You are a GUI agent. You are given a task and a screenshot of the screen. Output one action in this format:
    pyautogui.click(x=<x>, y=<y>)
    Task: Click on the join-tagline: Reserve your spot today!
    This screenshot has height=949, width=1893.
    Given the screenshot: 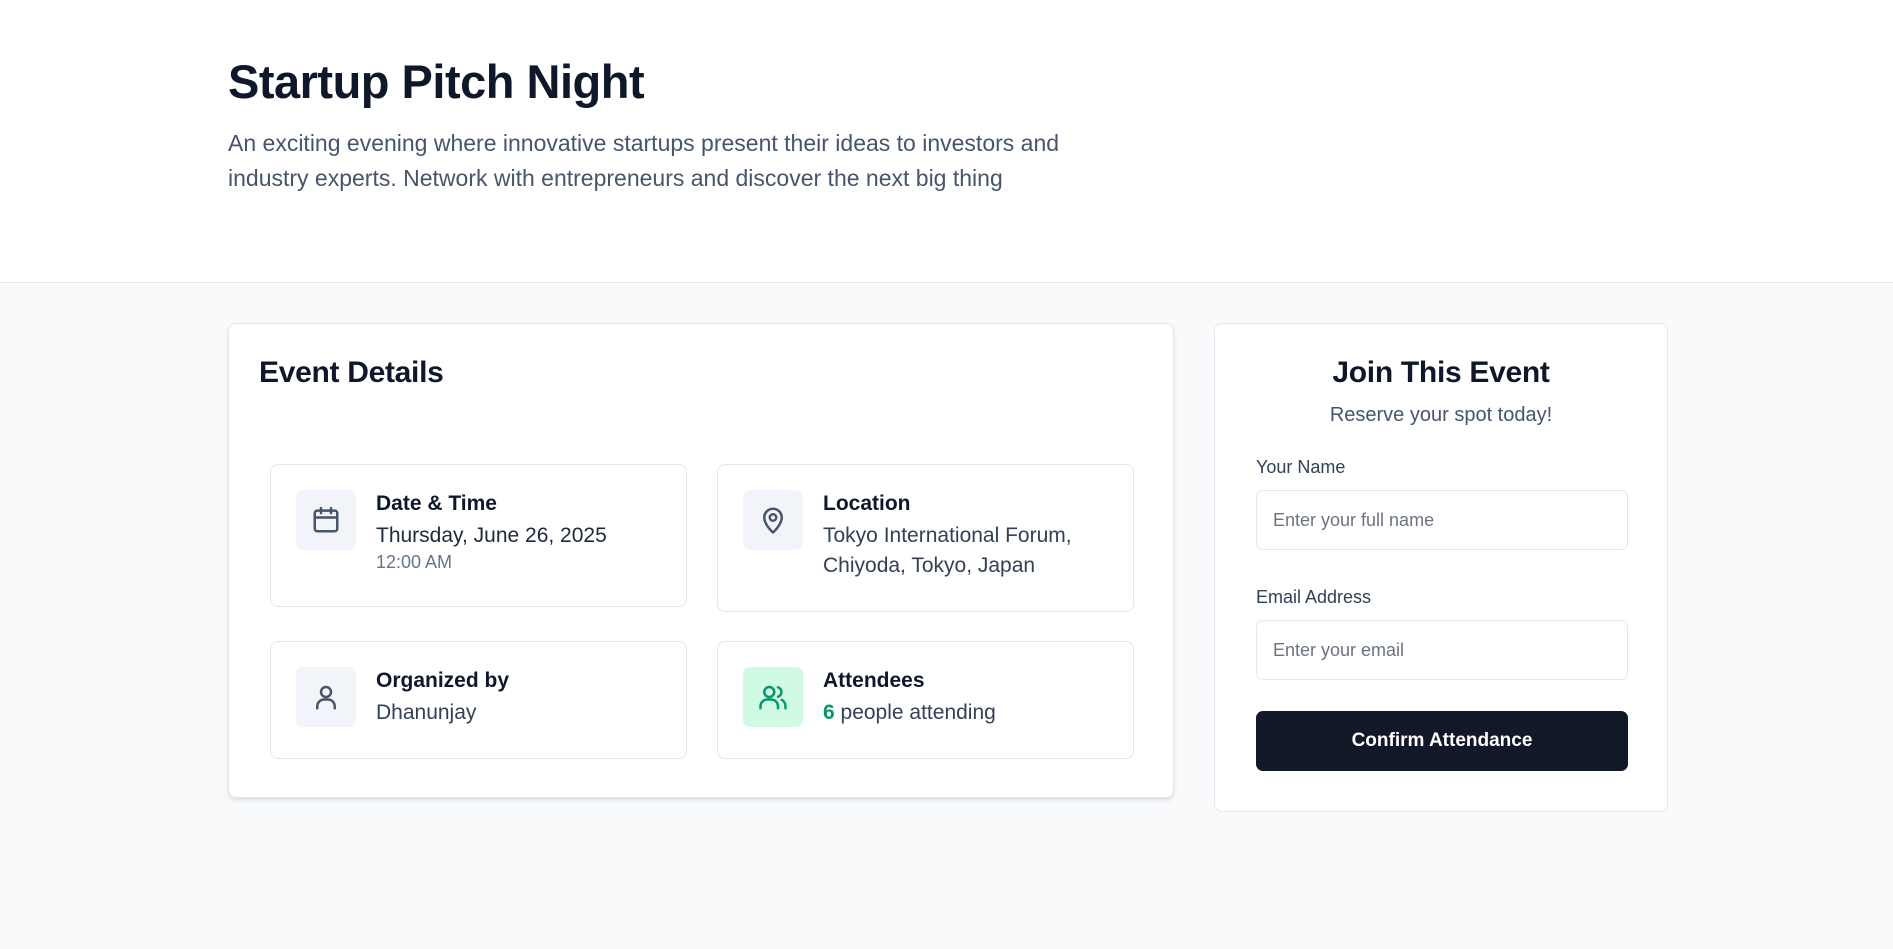 What is the action you would take?
    pyautogui.click(x=1441, y=415)
    